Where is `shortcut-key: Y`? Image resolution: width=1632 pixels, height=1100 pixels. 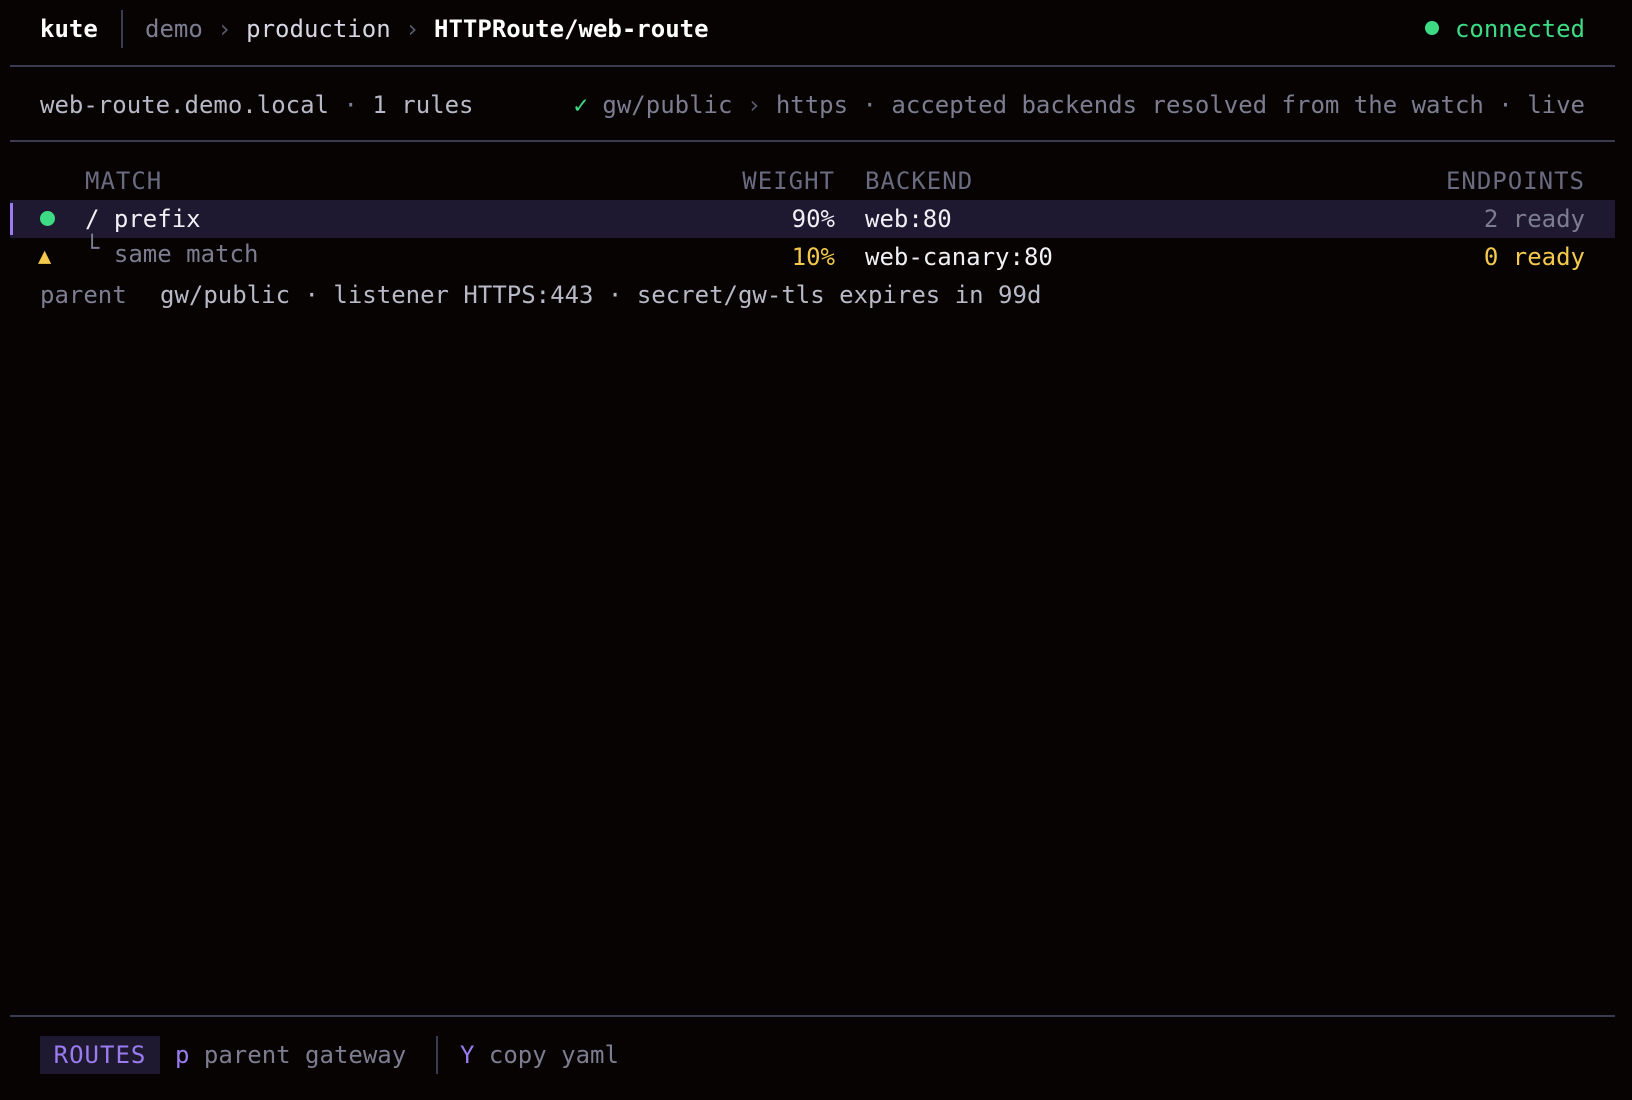 shortcut-key: Y is located at coordinates (467, 1055).